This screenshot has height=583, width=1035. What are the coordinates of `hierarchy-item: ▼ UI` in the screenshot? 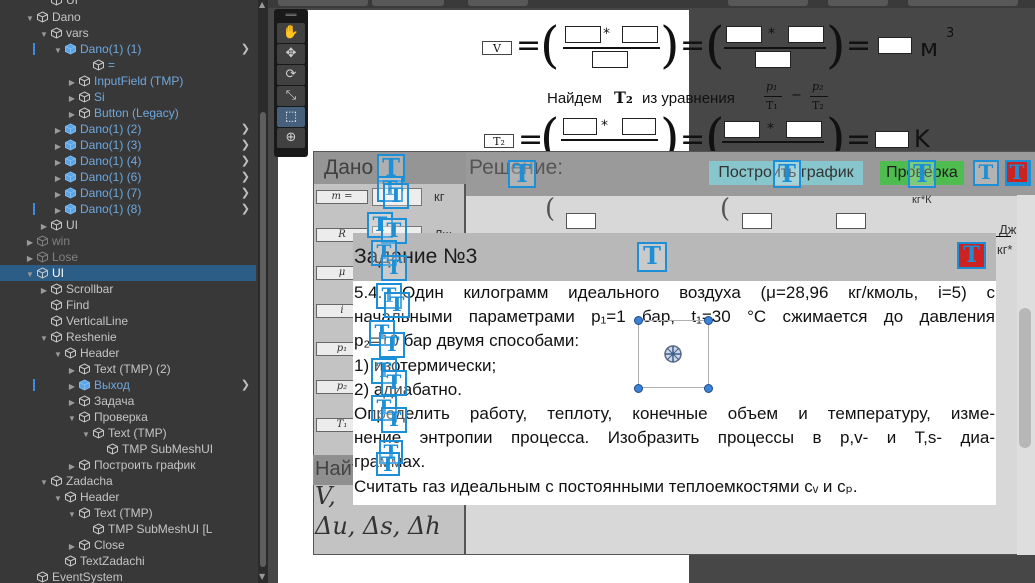 It's located at (128, 273).